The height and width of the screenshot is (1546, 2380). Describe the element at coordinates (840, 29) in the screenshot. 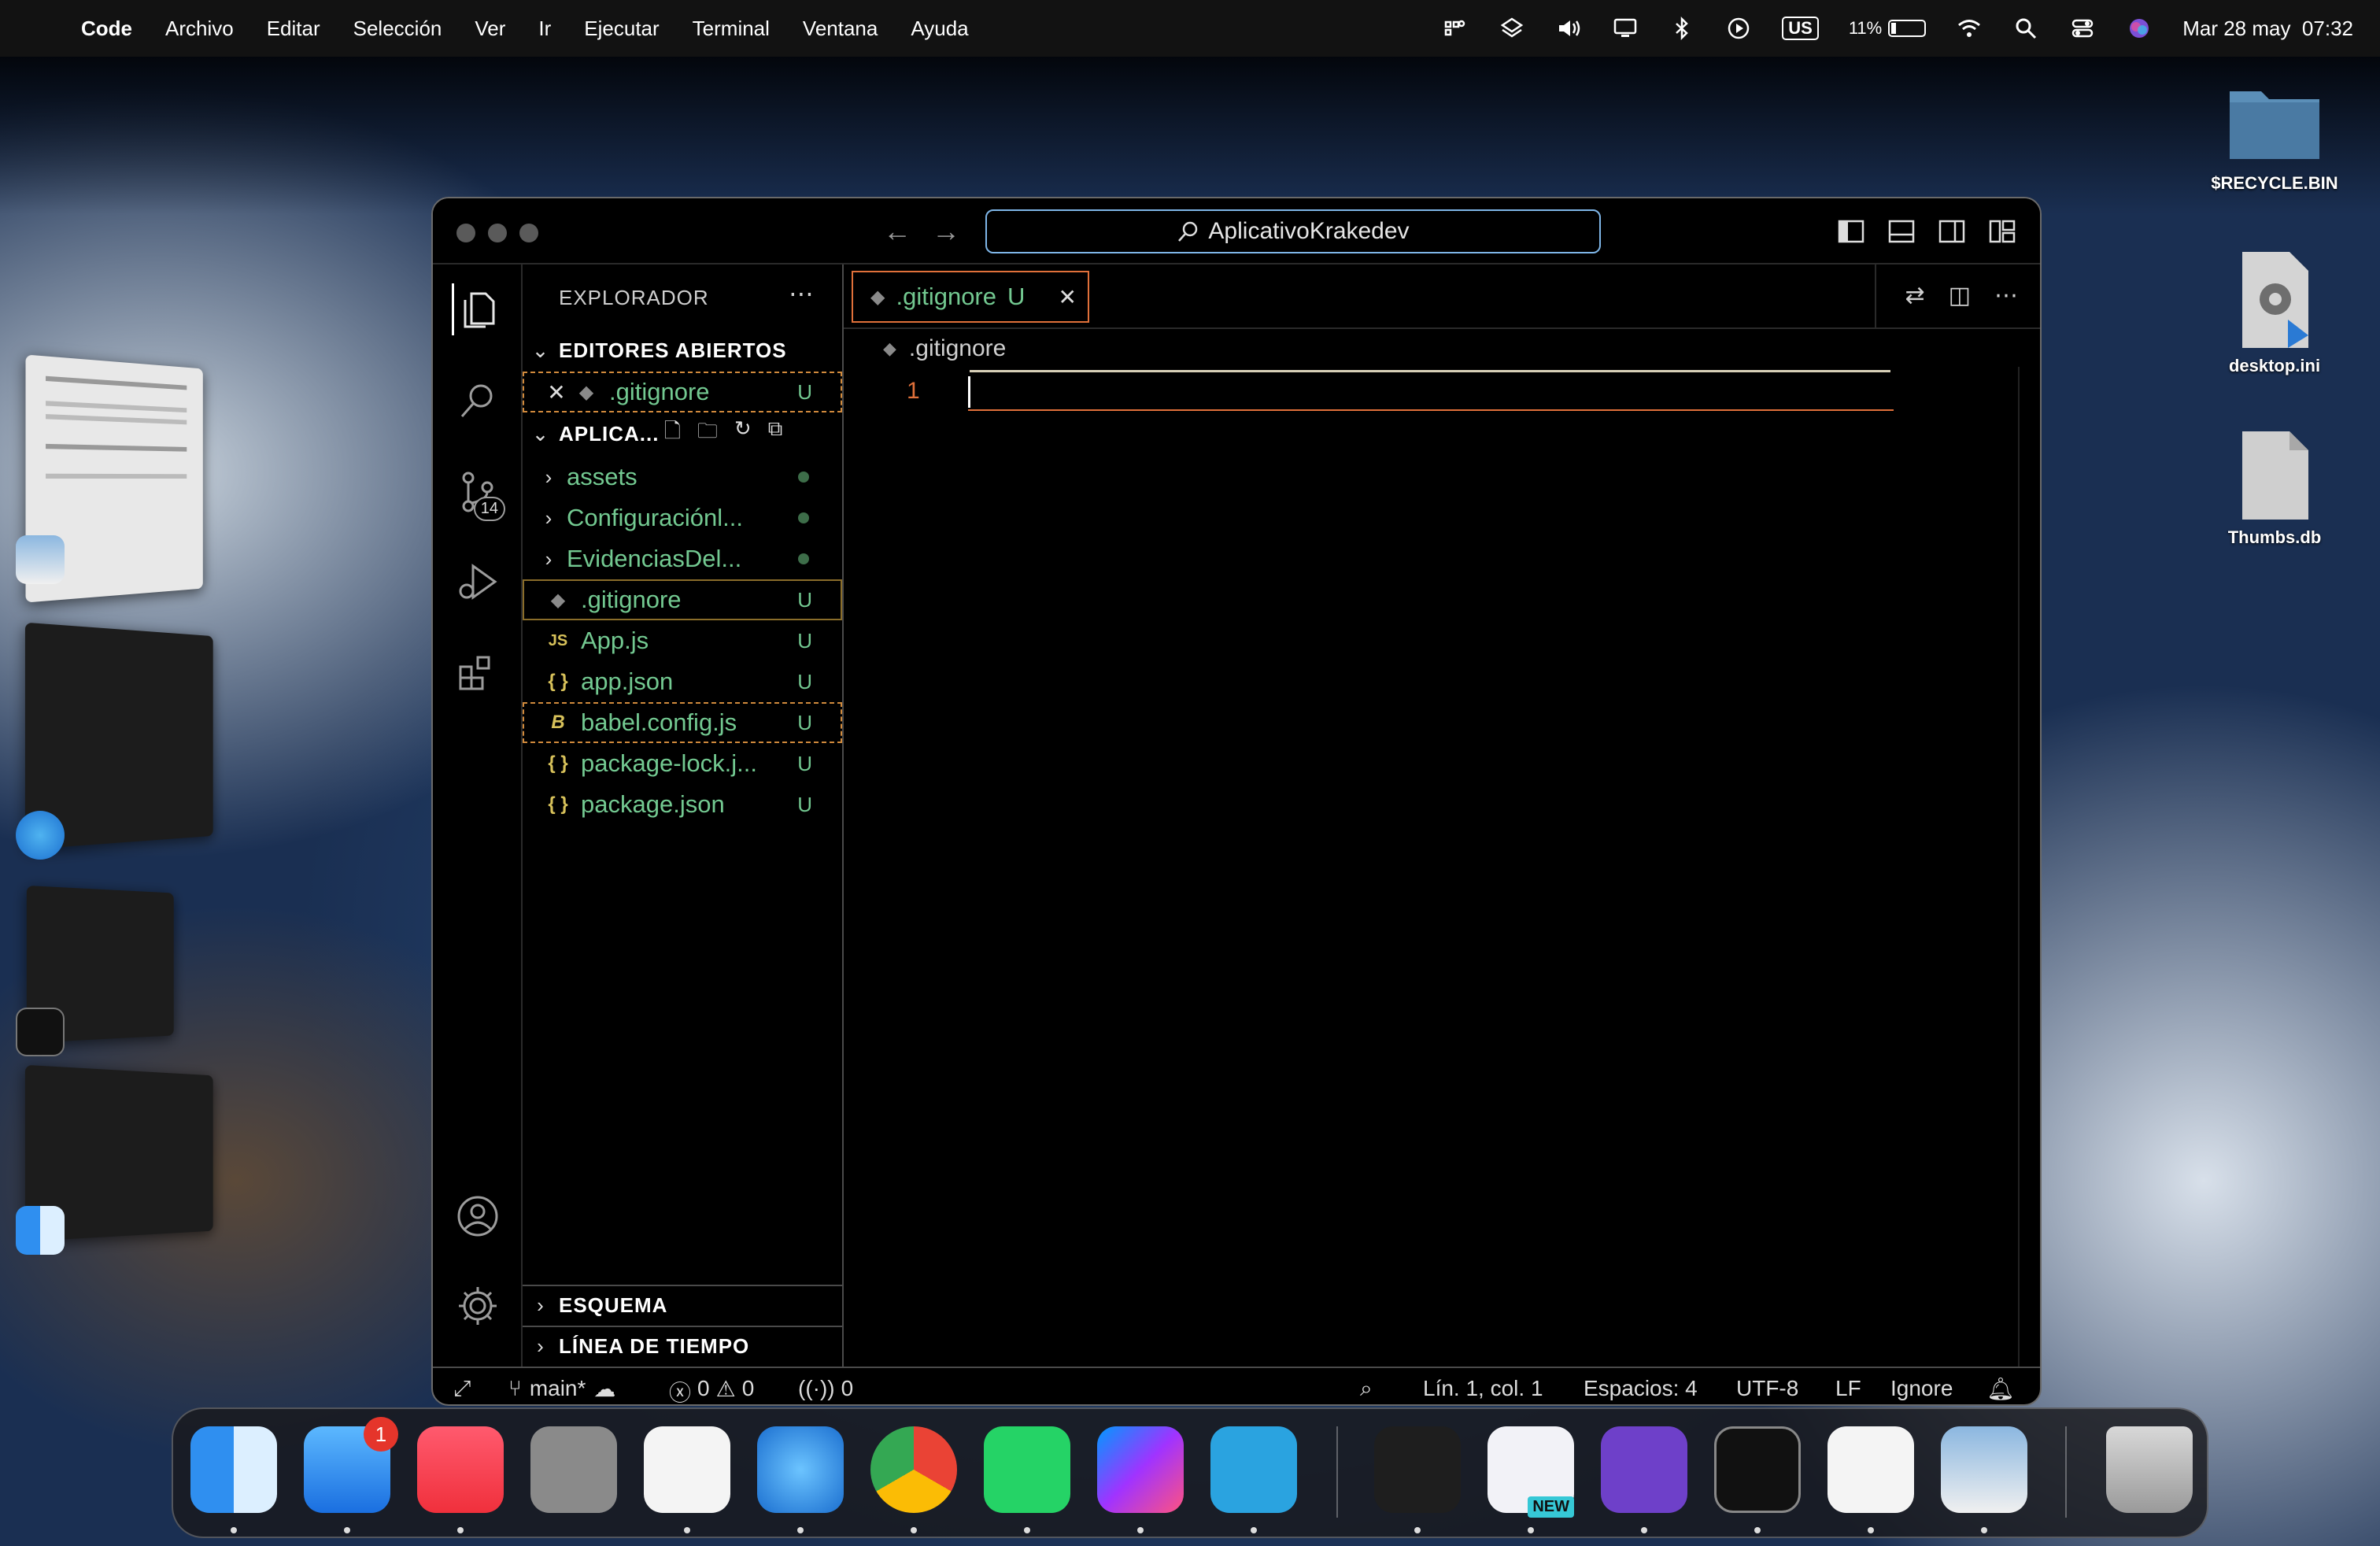

I see `menu-ventana: Ventana` at that location.